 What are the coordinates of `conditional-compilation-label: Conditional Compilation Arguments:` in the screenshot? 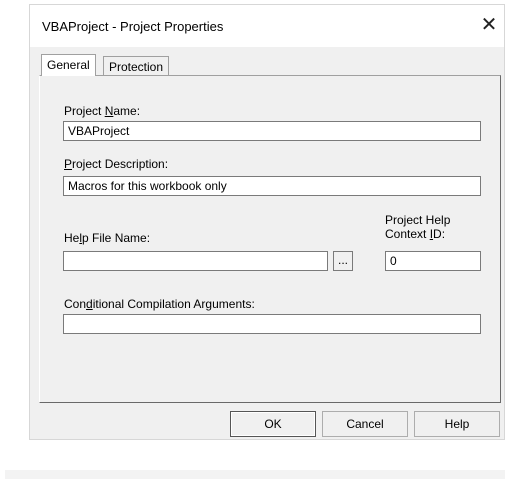 It's located at (159, 304).